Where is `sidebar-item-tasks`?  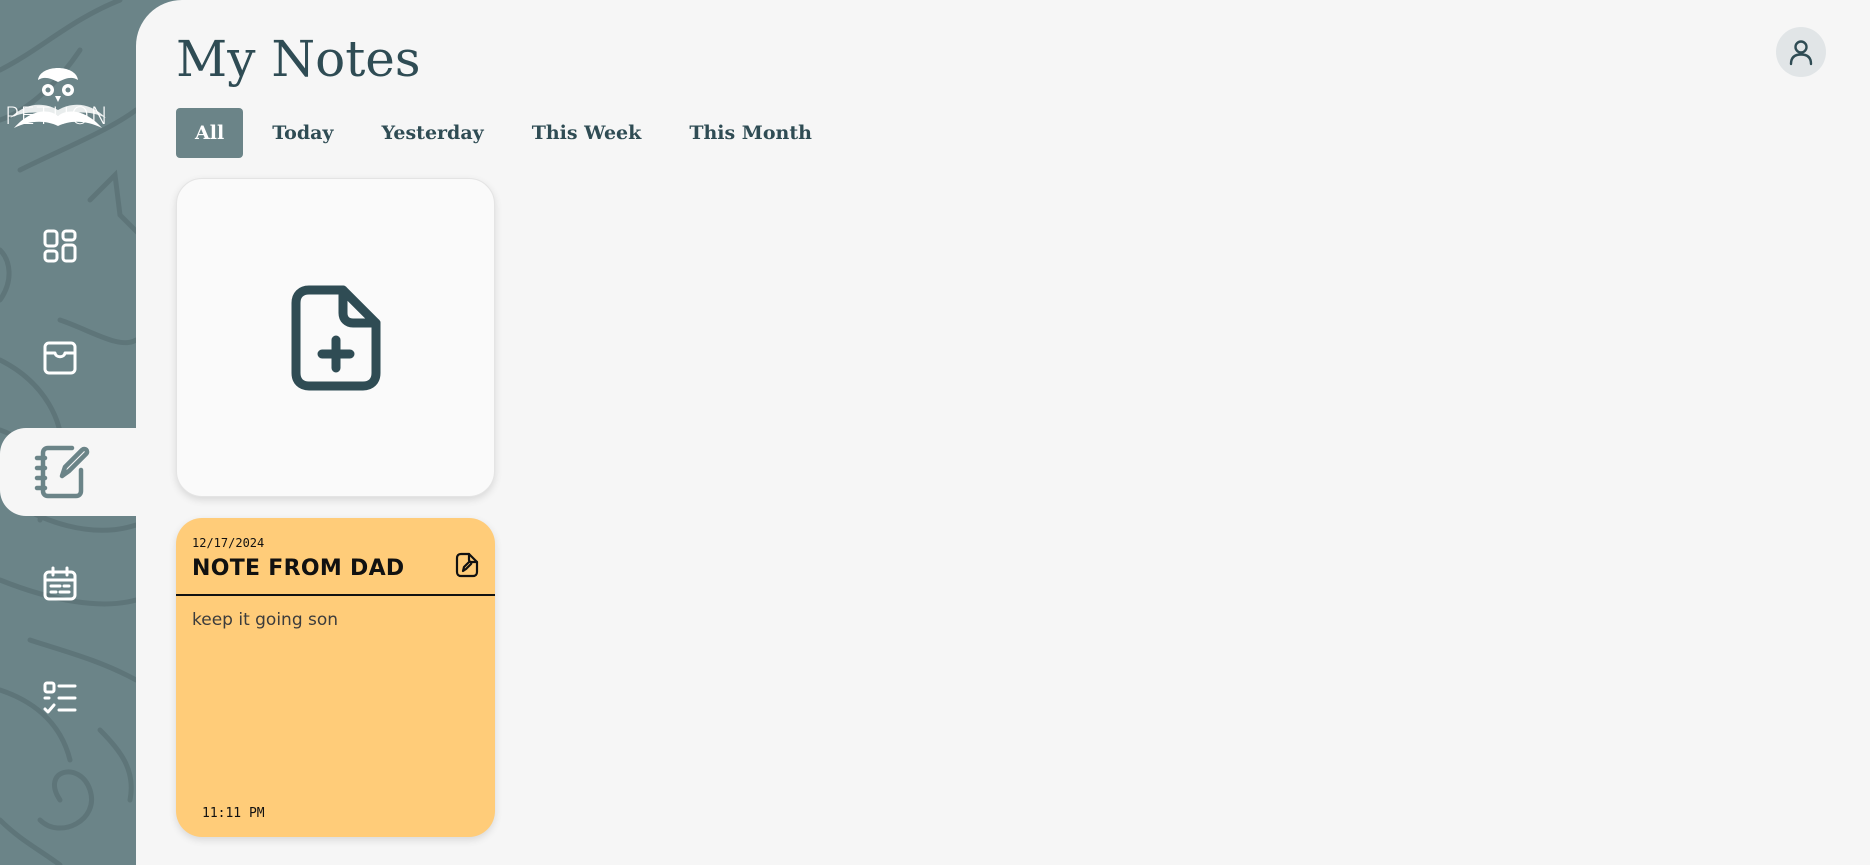
sidebar-item-tasks is located at coordinates (68, 698).